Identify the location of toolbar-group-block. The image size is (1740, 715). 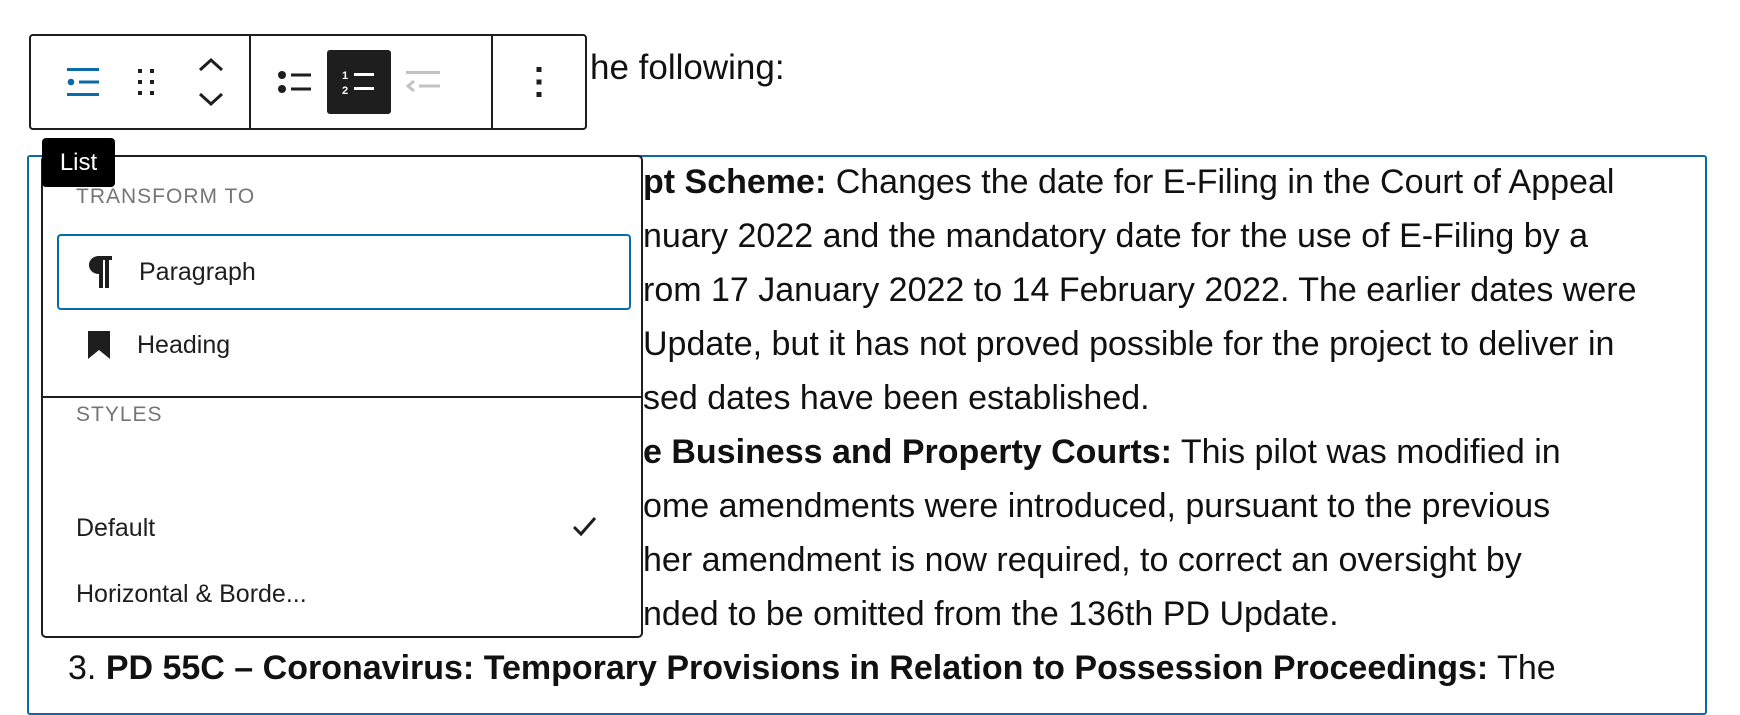
(140, 82).